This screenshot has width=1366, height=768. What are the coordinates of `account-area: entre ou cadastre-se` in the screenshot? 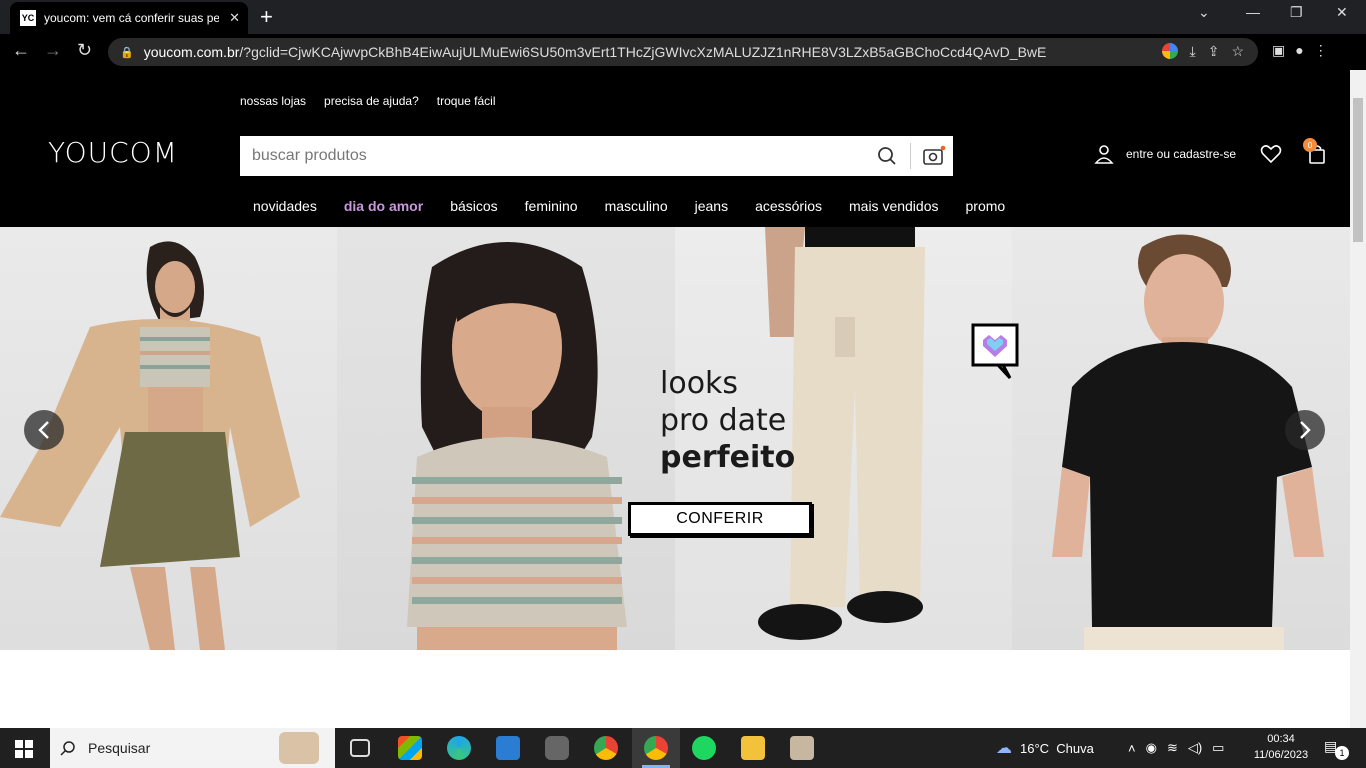 It's located at (1210, 154).